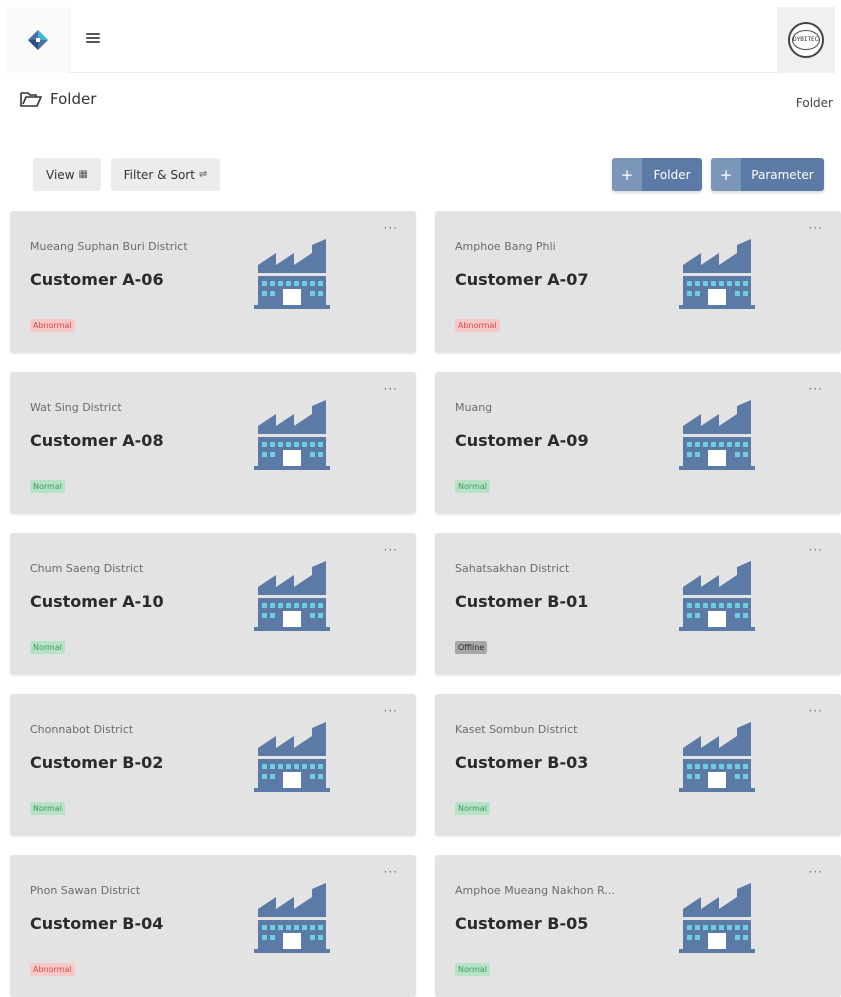 This screenshot has width=841, height=997. What do you see at coordinates (420, 40) in the screenshot?
I see `top-navbar: DYBITECH` at bounding box center [420, 40].